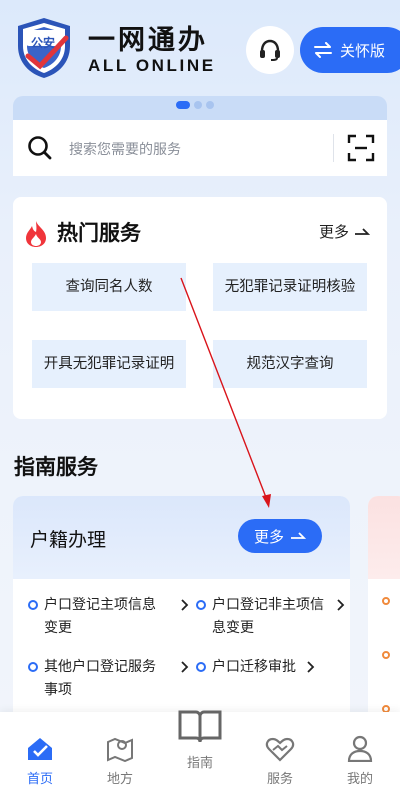  Describe the element at coordinates (359, 779) in the screenshot. I see `nav-label: 我的` at that location.